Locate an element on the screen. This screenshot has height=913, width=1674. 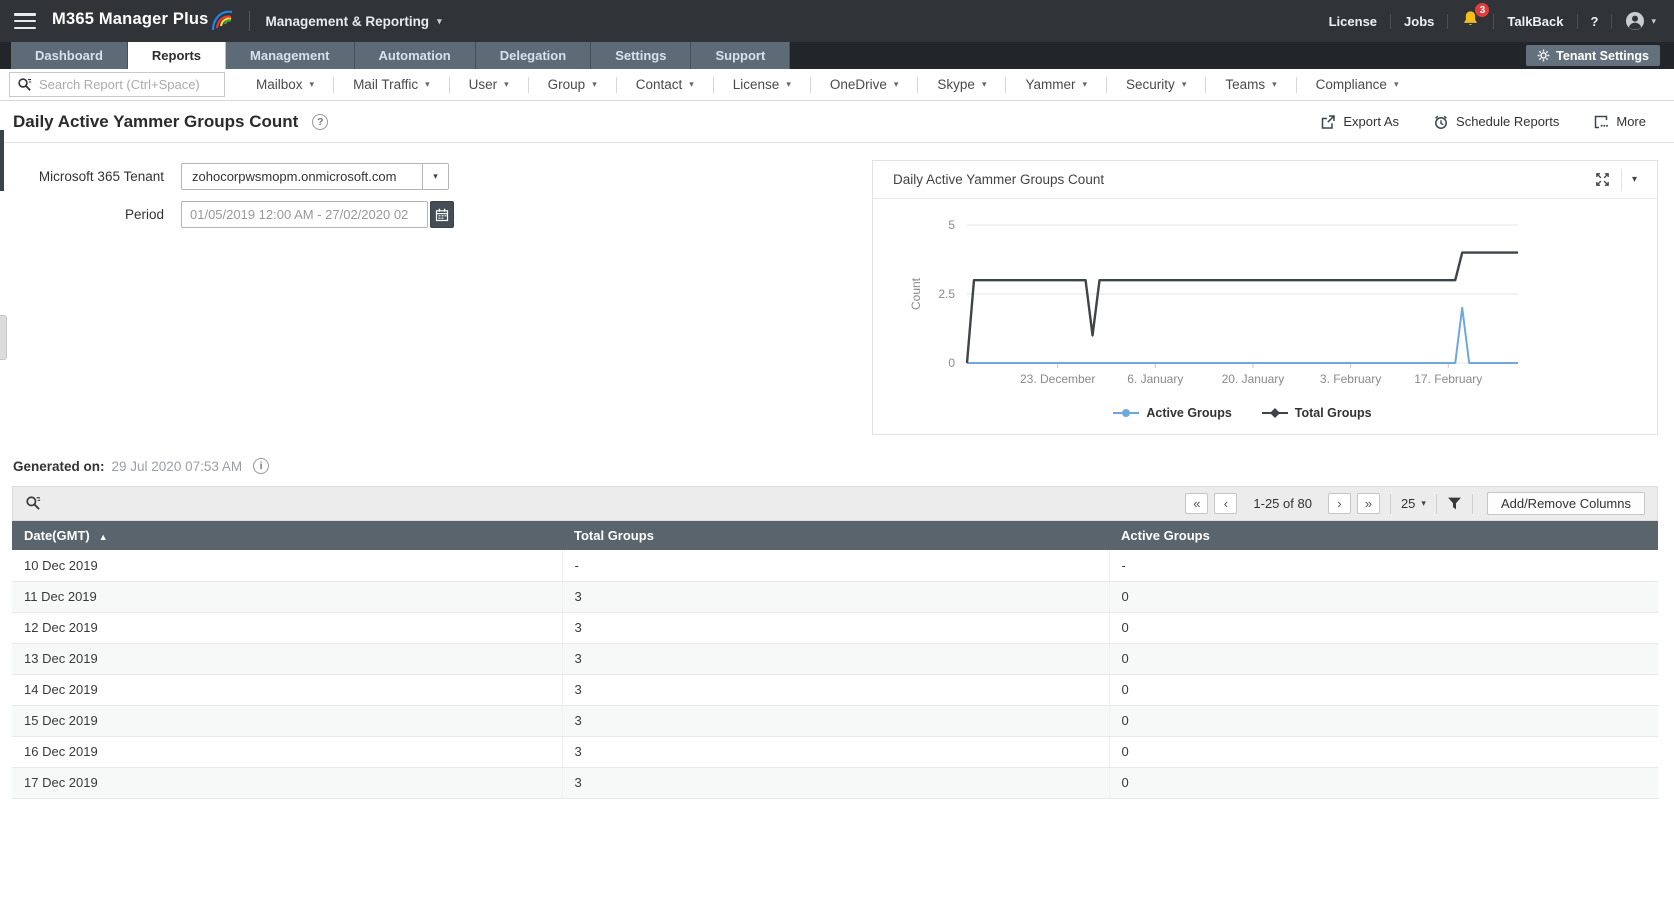
table-row: 15 Dec 2019 3 0 is located at coordinates (835, 721).